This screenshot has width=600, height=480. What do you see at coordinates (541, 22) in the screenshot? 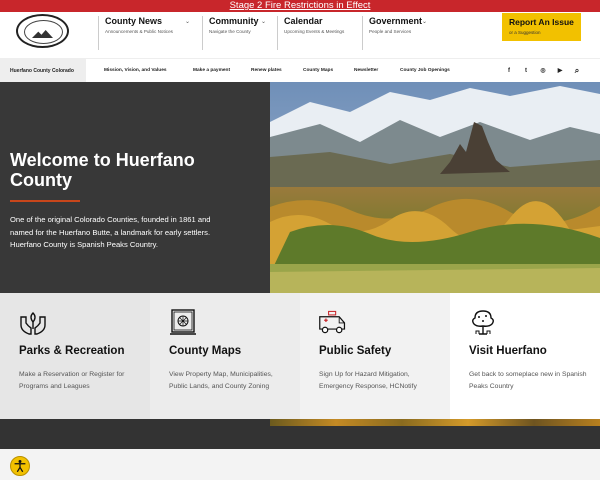
I see `report-issue-title: Report An Issue` at bounding box center [541, 22].